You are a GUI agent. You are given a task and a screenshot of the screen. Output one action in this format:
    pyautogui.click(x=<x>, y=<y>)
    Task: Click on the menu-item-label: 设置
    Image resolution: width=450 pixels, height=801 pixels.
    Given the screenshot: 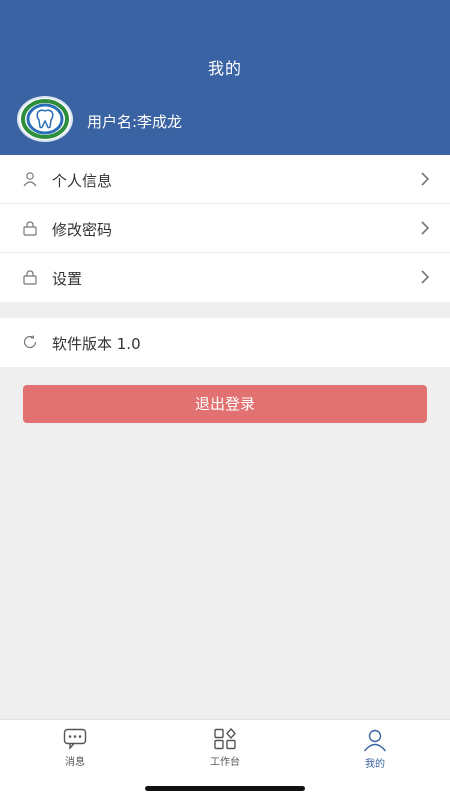 What is the action you would take?
    pyautogui.click(x=67, y=279)
    